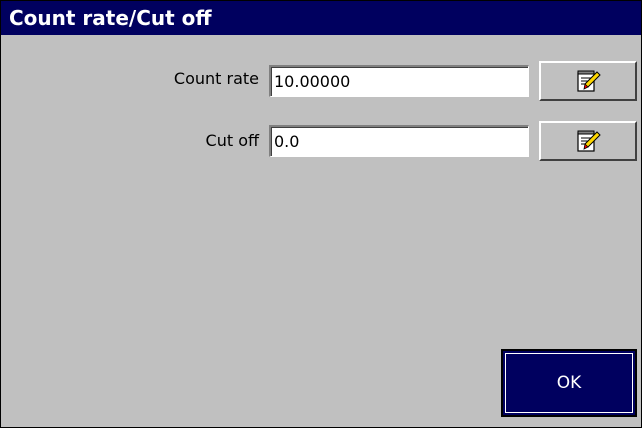  What do you see at coordinates (216, 78) in the screenshot?
I see `count-rate-label: Count rate` at bounding box center [216, 78].